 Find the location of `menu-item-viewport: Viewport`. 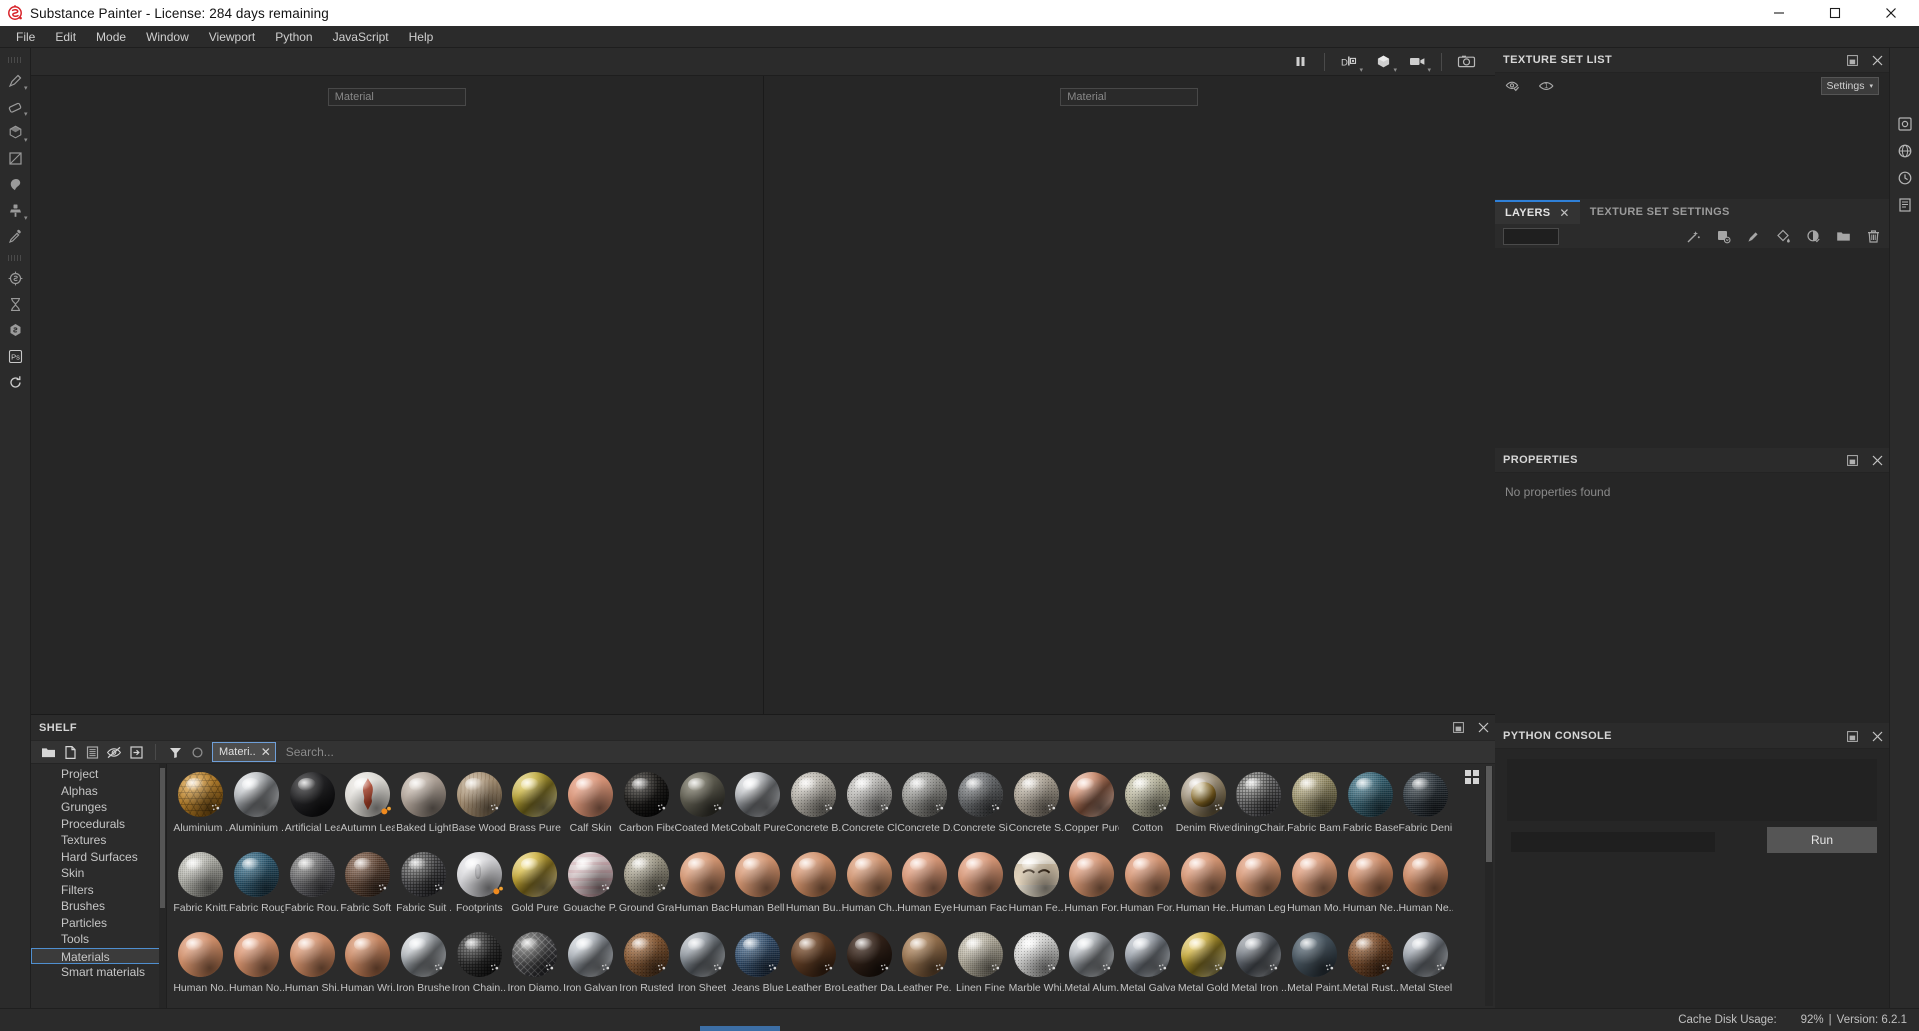

menu-item-viewport: Viewport is located at coordinates (232, 37).